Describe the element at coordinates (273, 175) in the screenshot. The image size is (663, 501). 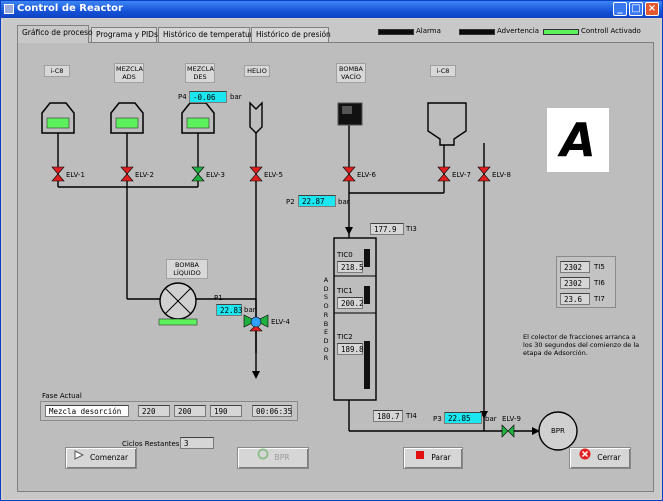
I see `valve-label-elv5: ELV-5` at that location.